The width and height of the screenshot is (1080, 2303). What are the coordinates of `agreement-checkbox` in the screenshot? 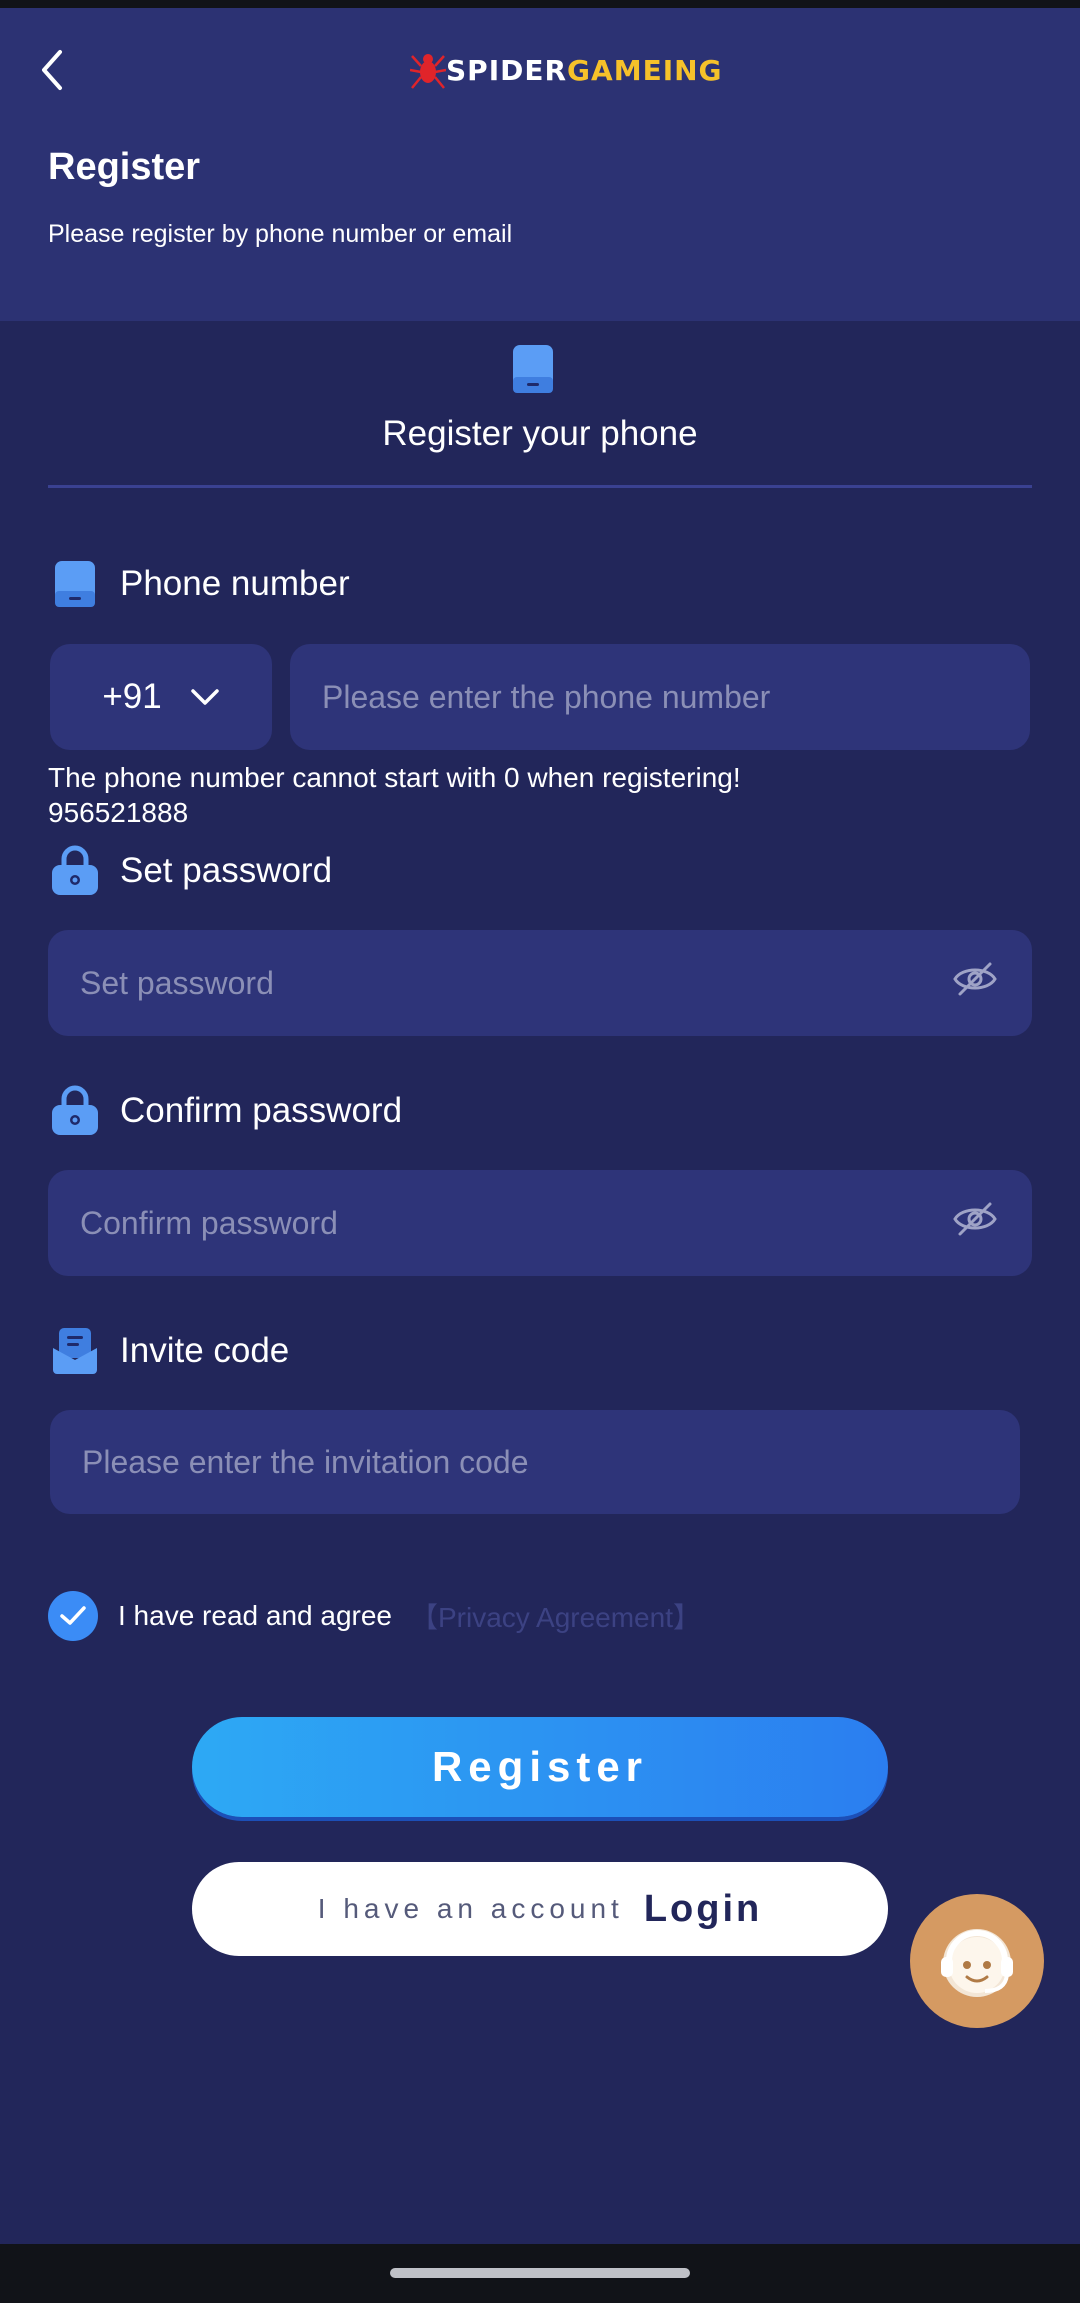 It's located at (73, 1616).